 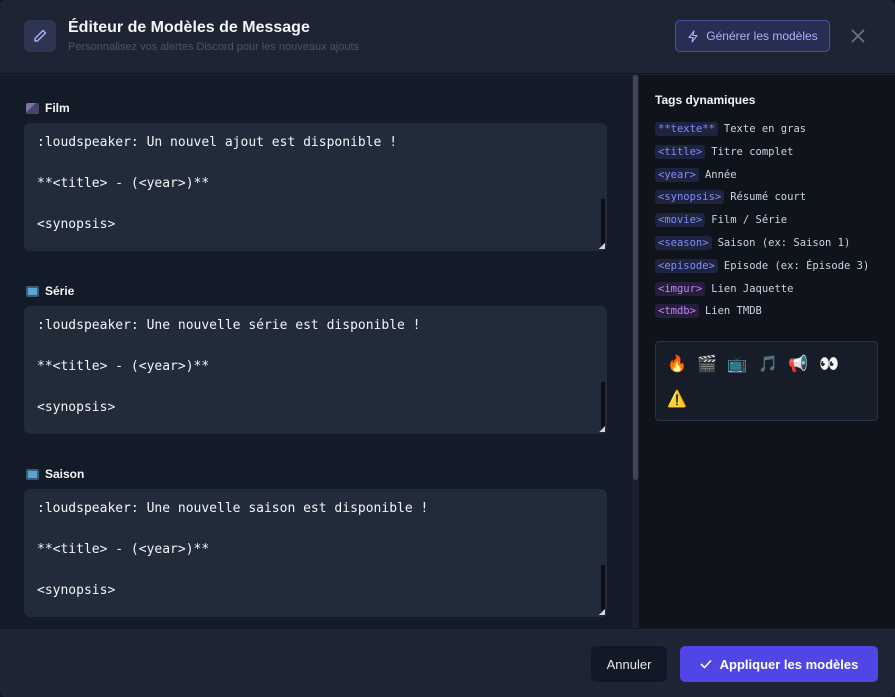 I want to click on tag-row: <tmdb> Lien TMDB, so click(x=708, y=311).